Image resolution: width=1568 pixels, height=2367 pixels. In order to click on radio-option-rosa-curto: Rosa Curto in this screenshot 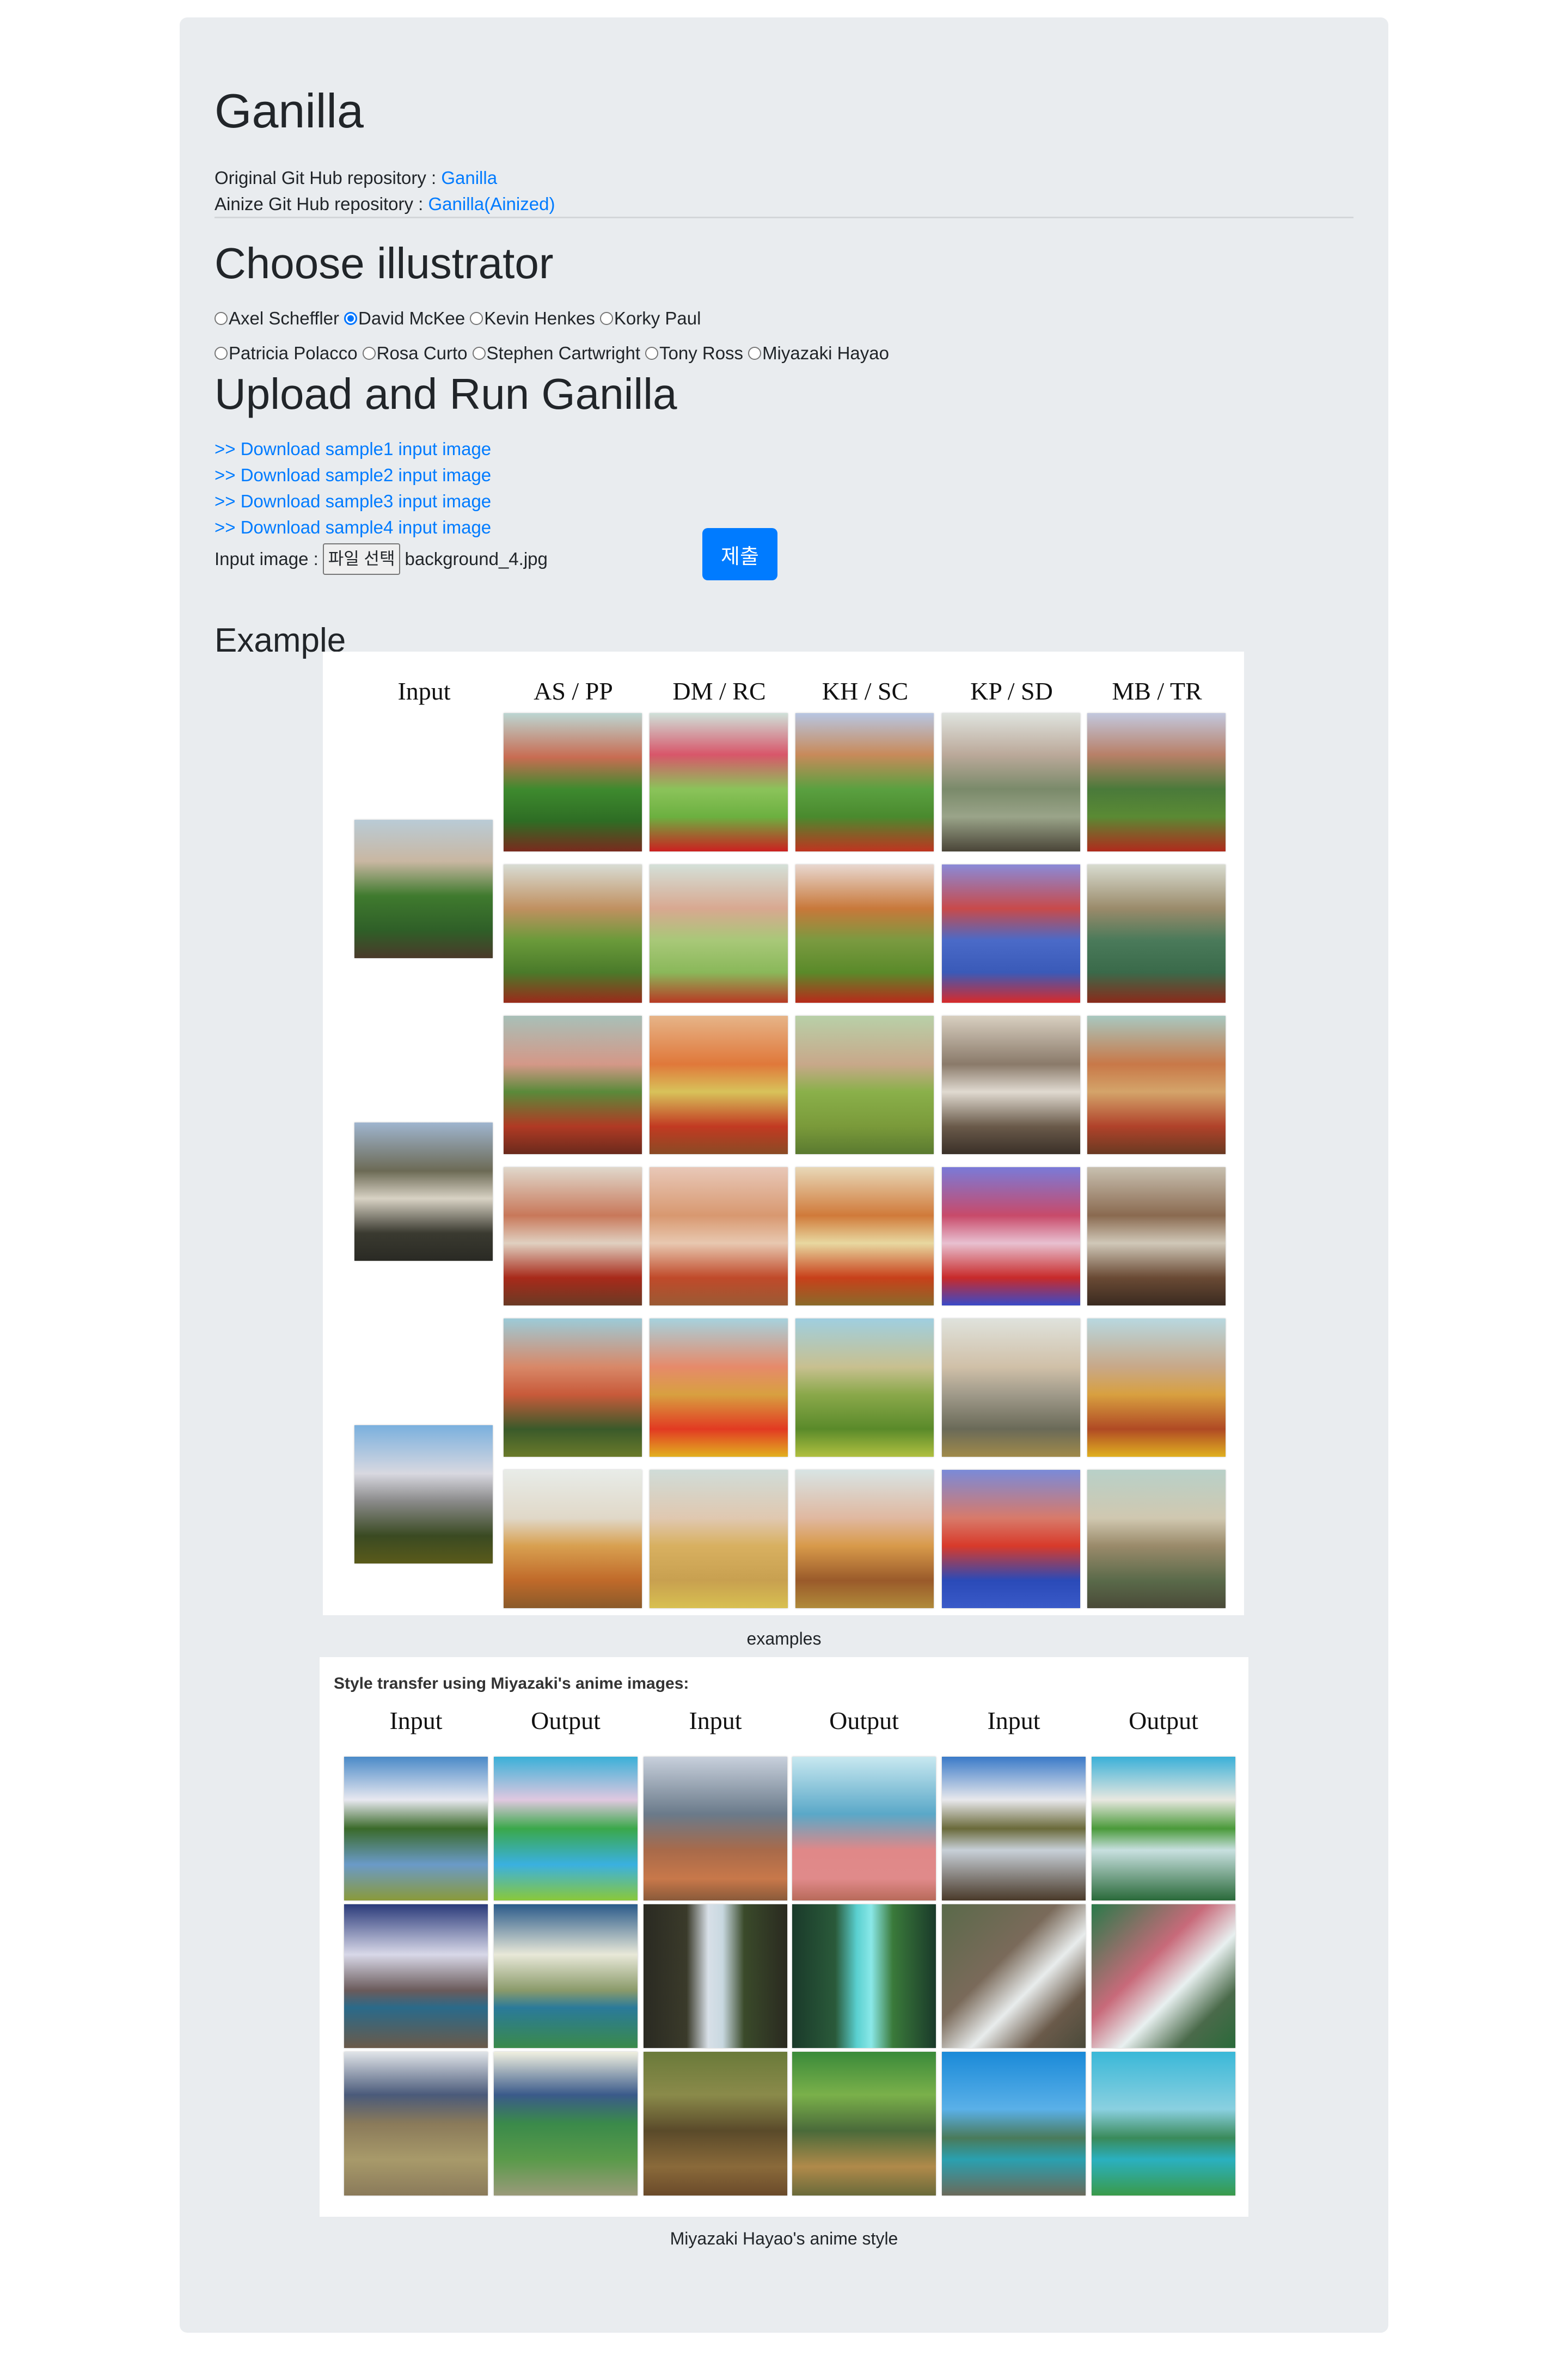, I will do `click(415, 353)`.